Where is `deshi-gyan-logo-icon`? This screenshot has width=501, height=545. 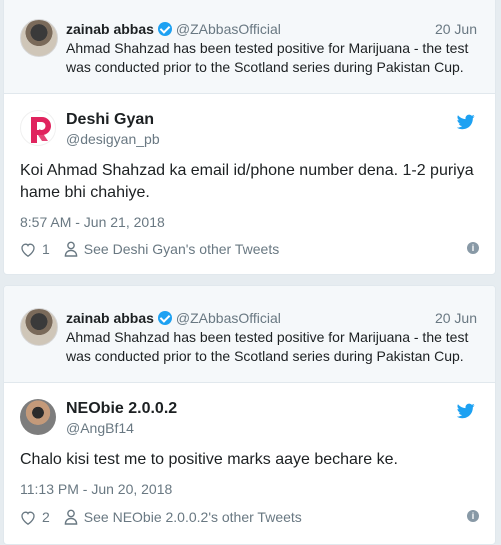 deshi-gyan-logo-icon is located at coordinates (41, 130).